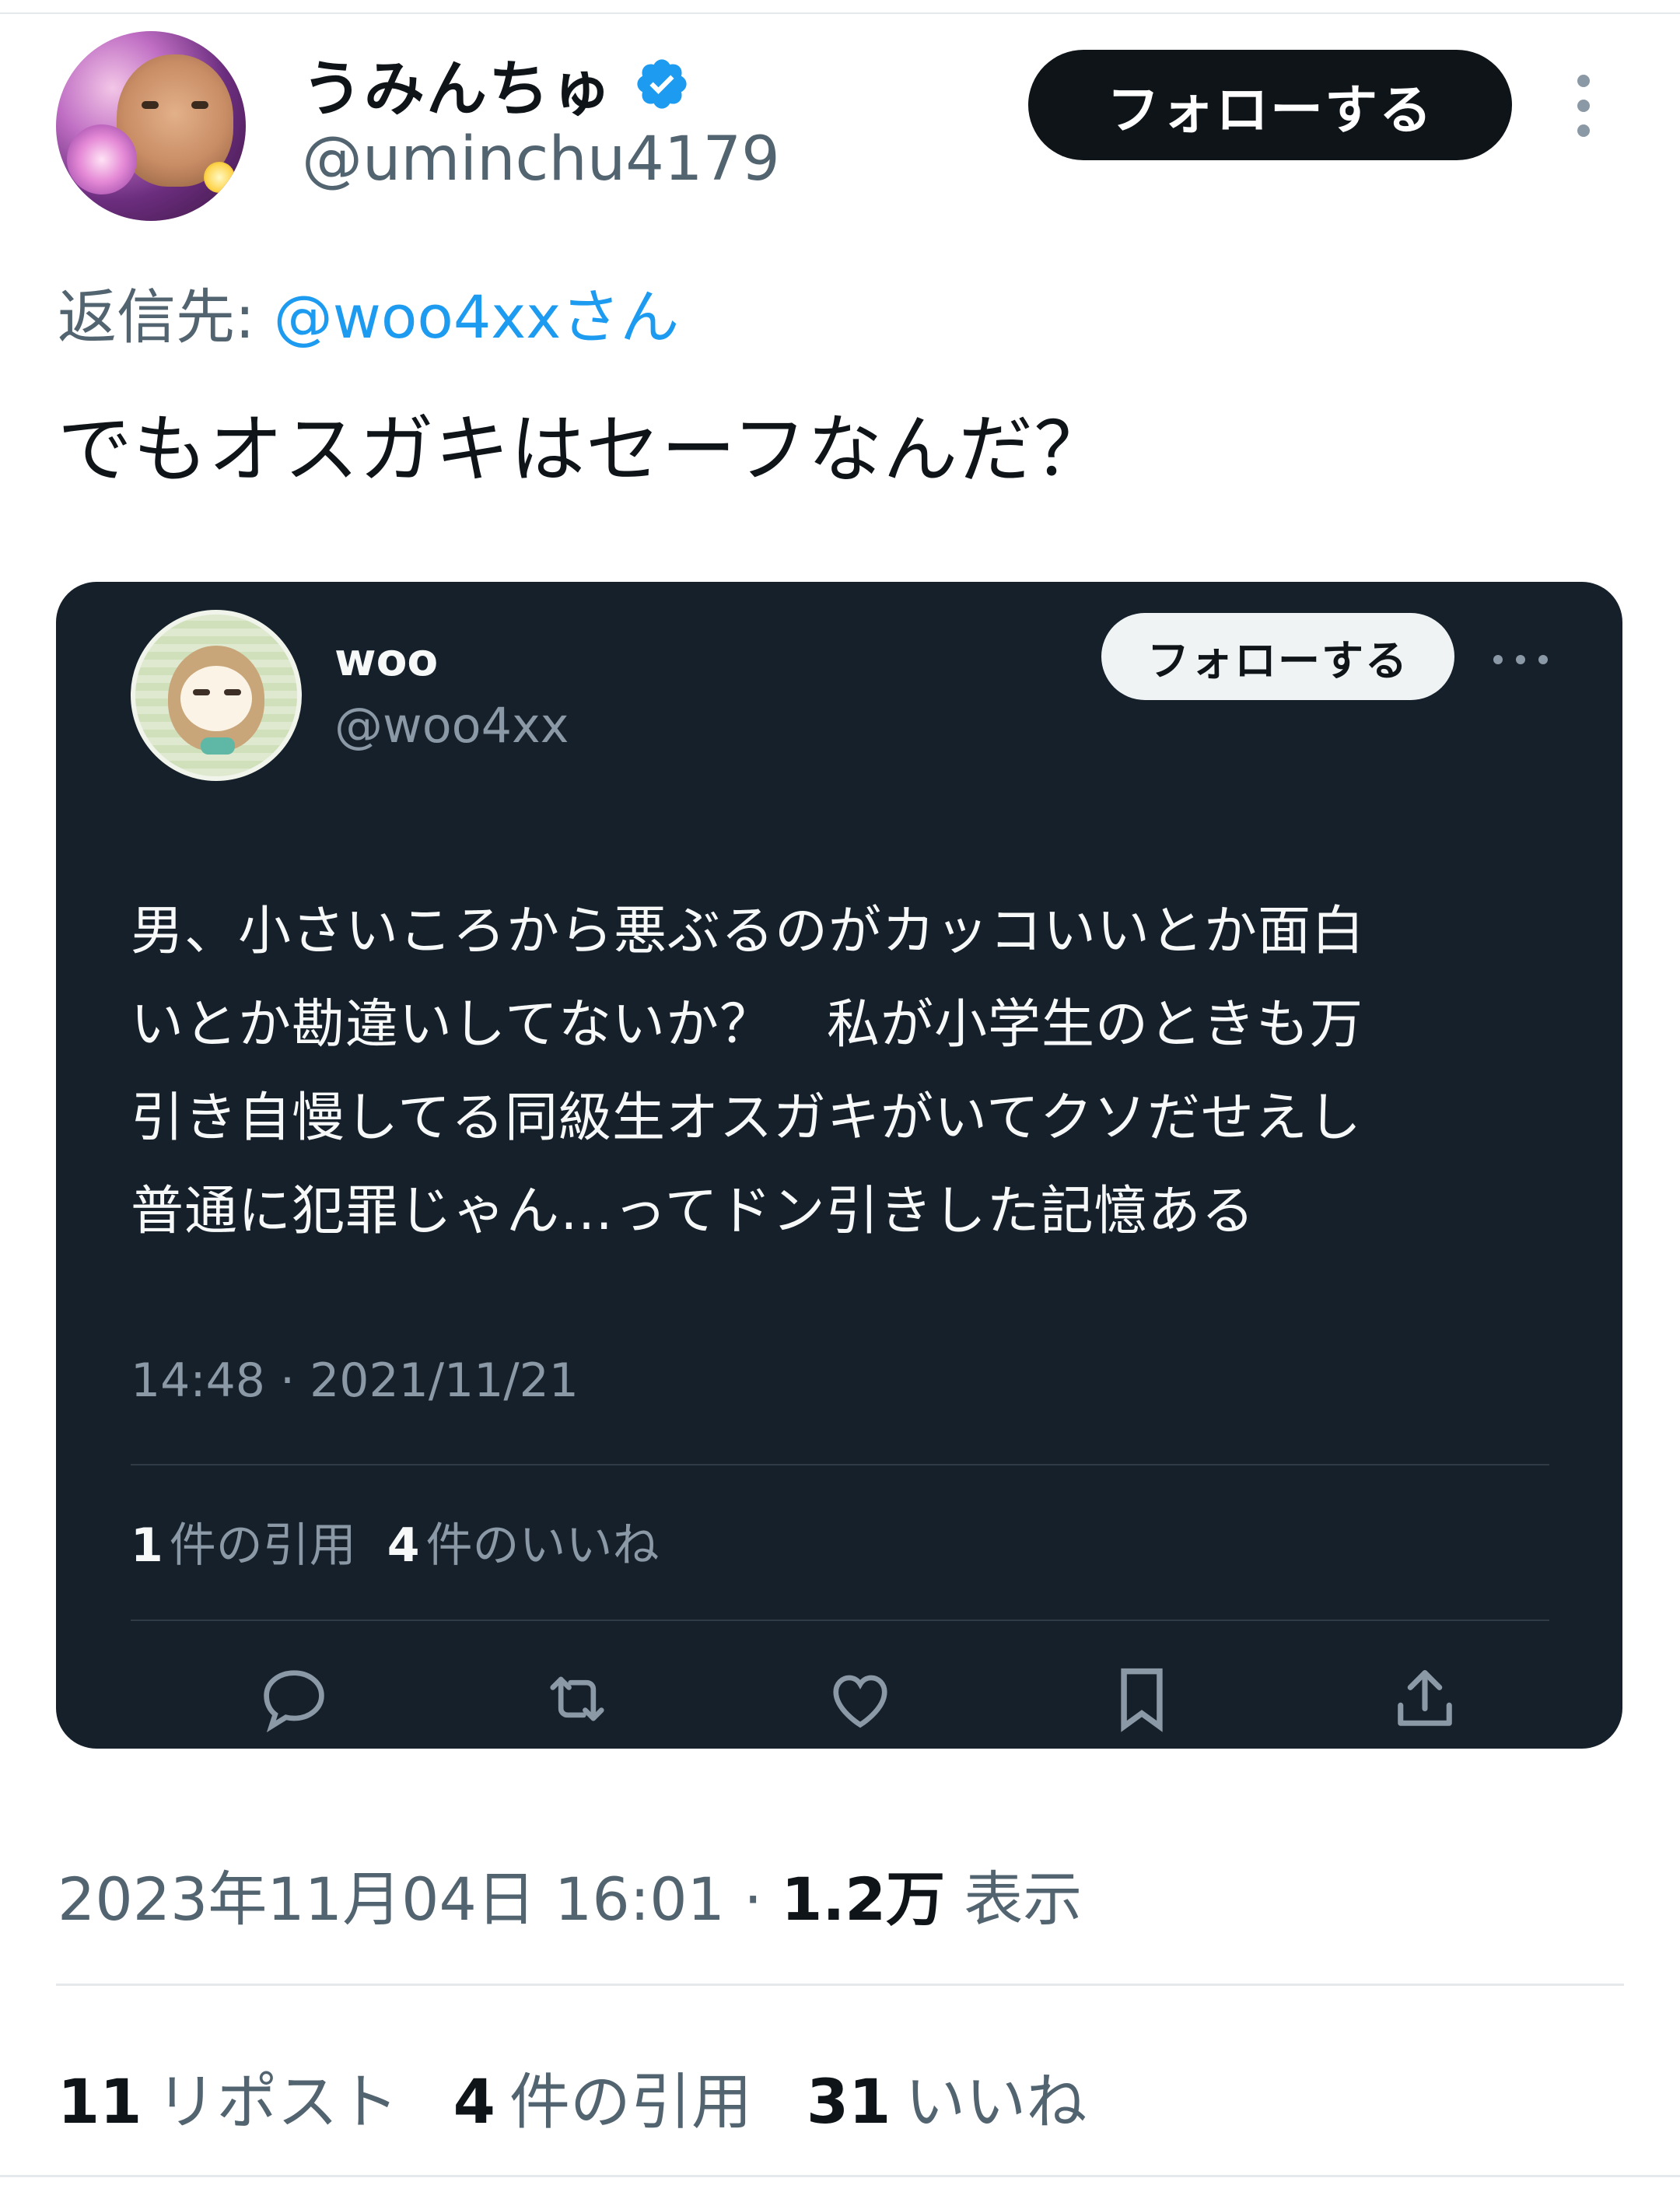 This screenshot has width=1680, height=2192. Describe the element at coordinates (386, 659) in the screenshot. I see `quoted-author-name: woo` at that location.